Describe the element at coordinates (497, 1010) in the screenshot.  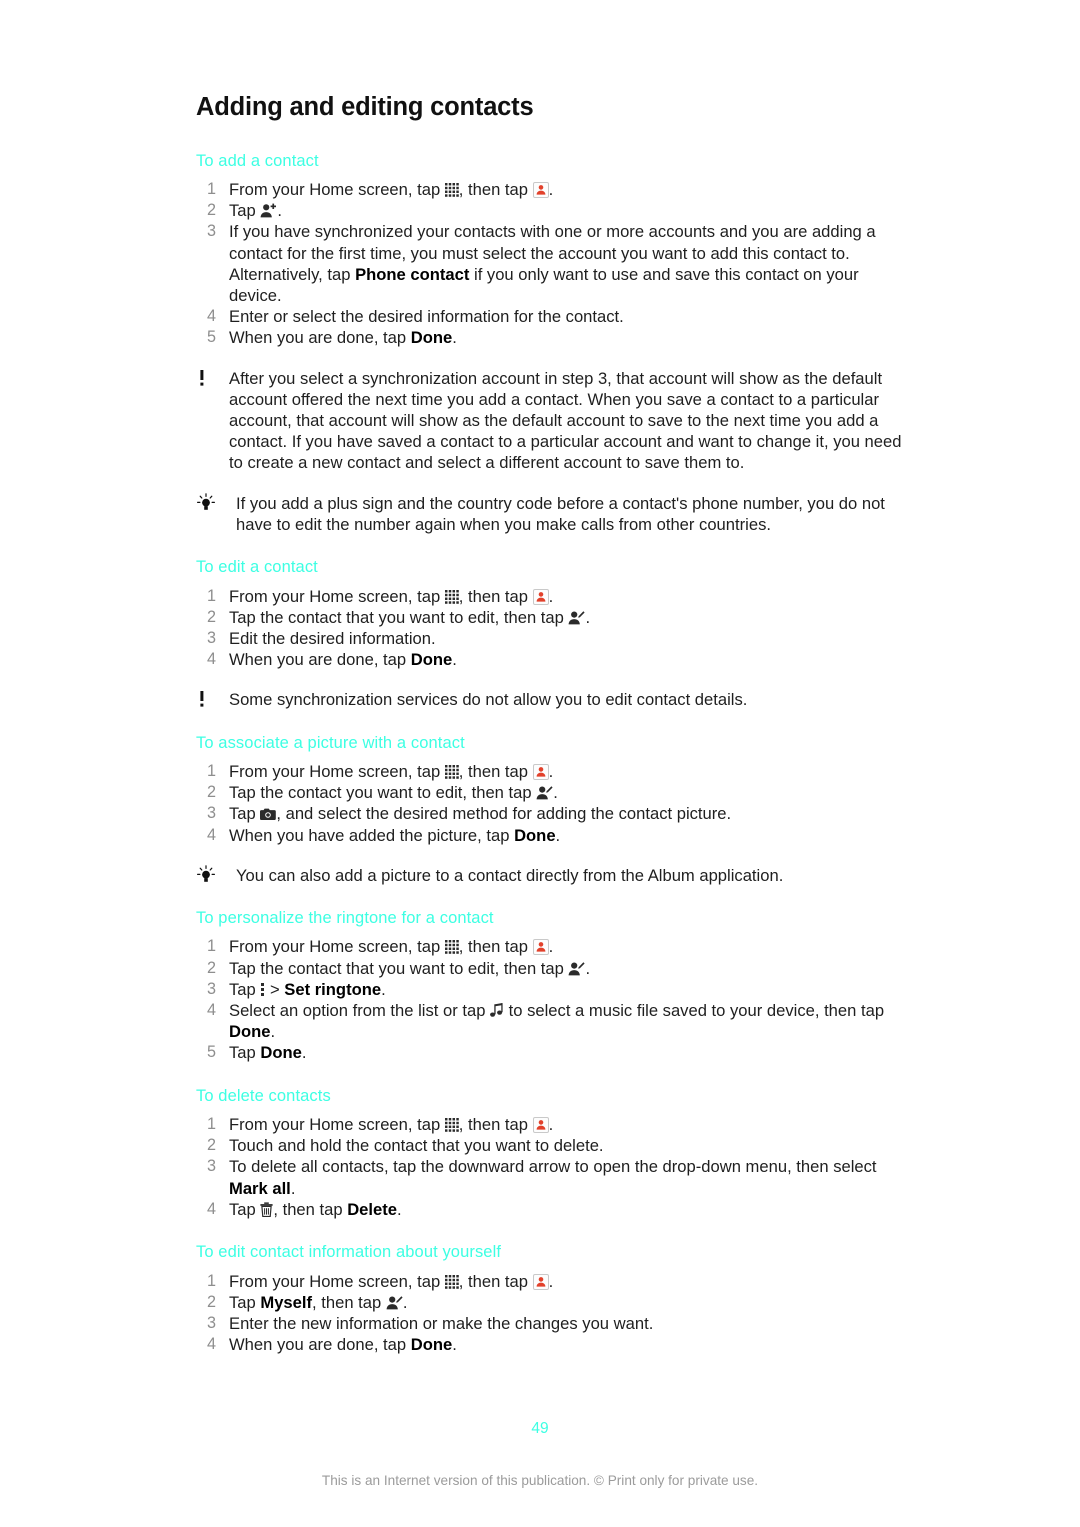
I see `music-note-icon` at that location.